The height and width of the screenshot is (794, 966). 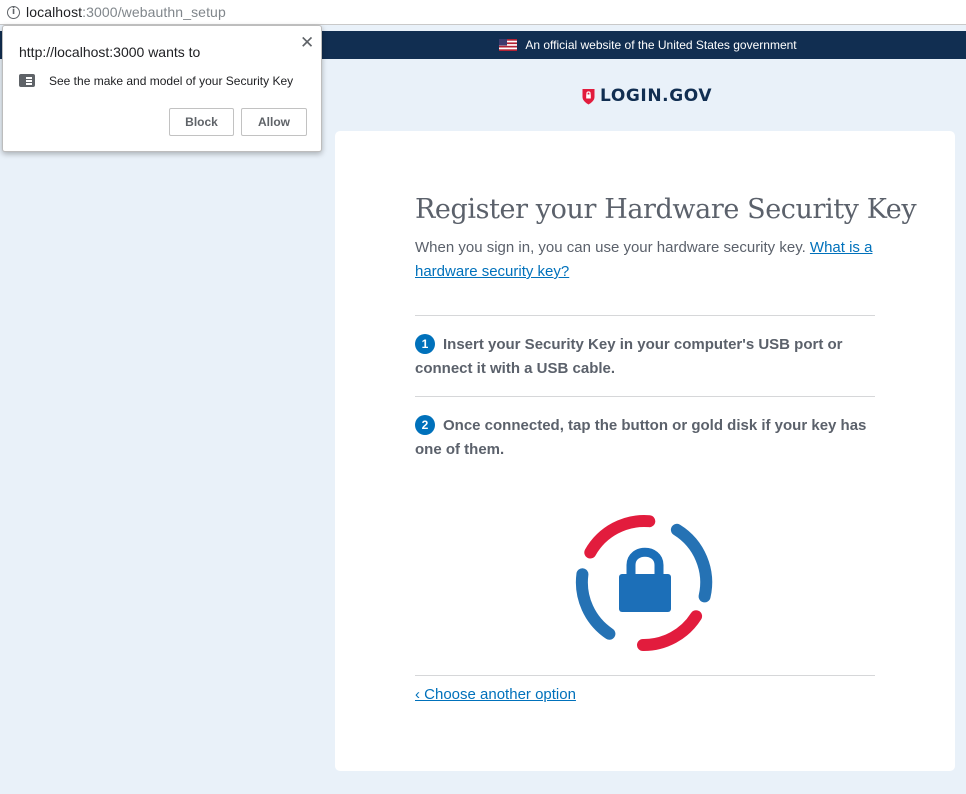 I want to click on login-gov-logo: LOGIN.GOV, so click(x=647, y=96).